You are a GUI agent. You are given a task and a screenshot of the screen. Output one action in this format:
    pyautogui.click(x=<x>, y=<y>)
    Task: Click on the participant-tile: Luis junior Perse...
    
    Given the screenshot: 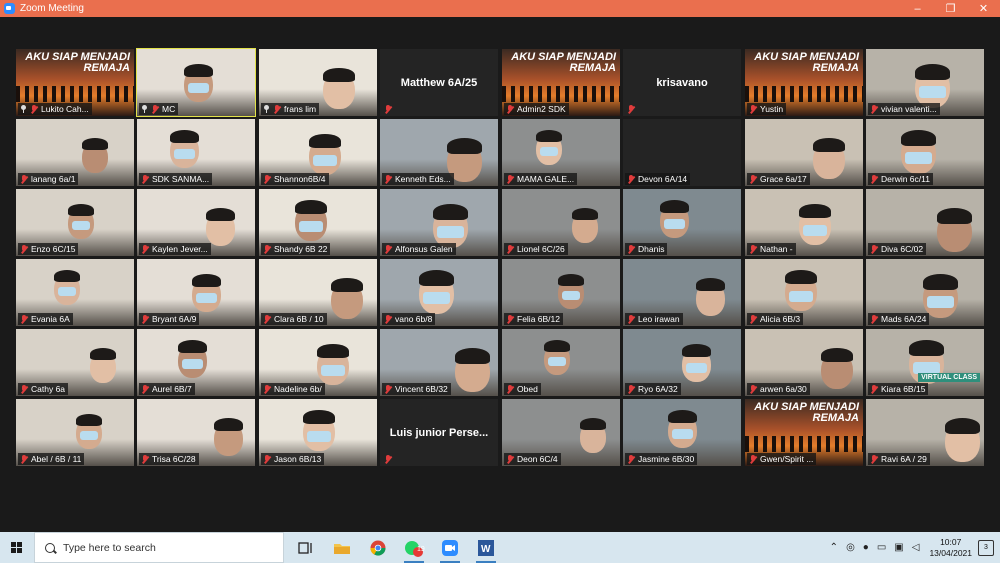 What is the action you would take?
    pyautogui.click(x=439, y=432)
    